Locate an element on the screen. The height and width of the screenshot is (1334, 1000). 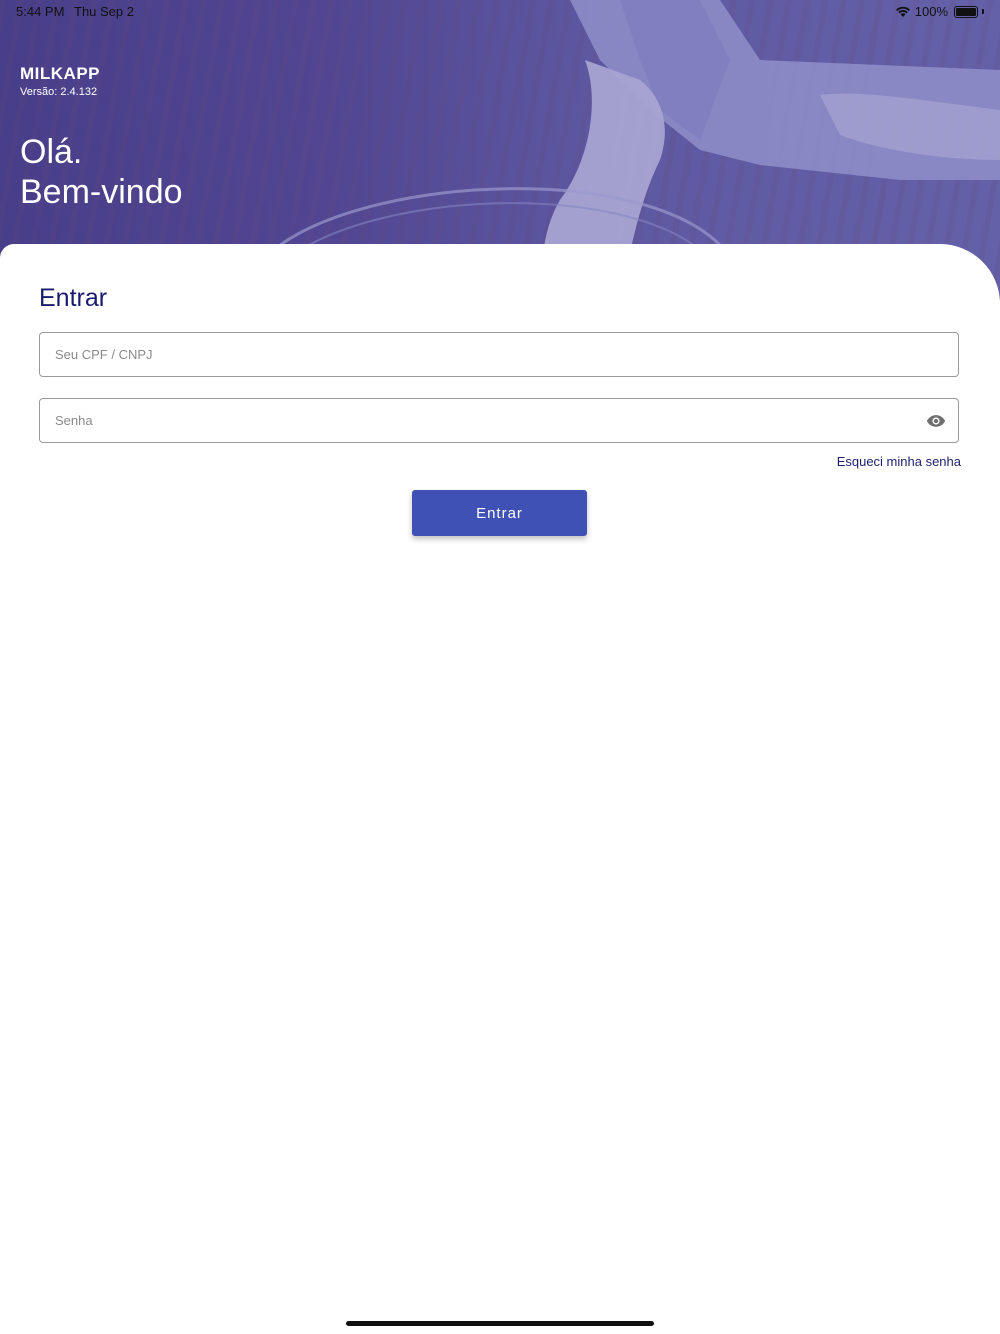
login-button: Entrar is located at coordinates (499, 513).